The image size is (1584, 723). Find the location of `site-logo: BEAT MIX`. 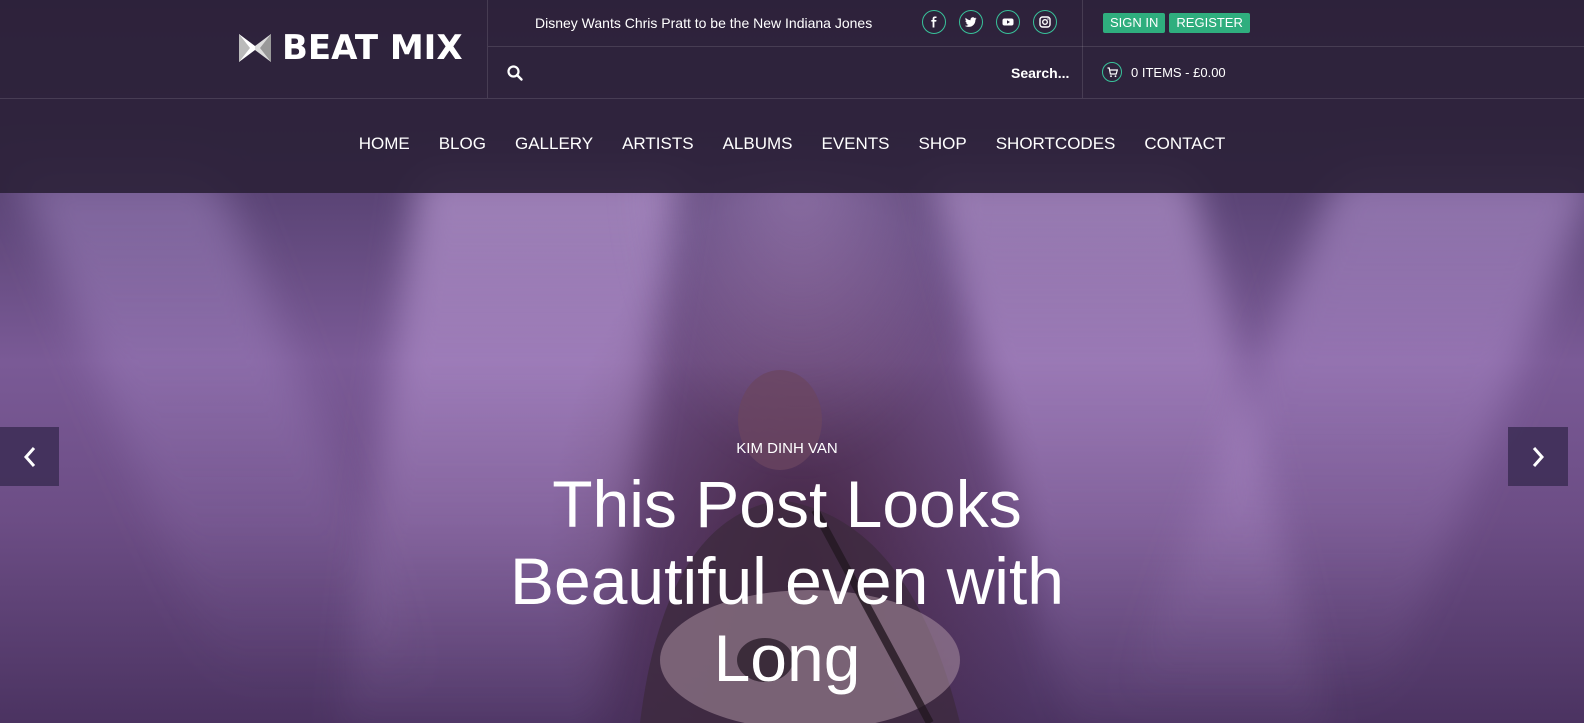

site-logo: BEAT MIX is located at coordinates (350, 48).